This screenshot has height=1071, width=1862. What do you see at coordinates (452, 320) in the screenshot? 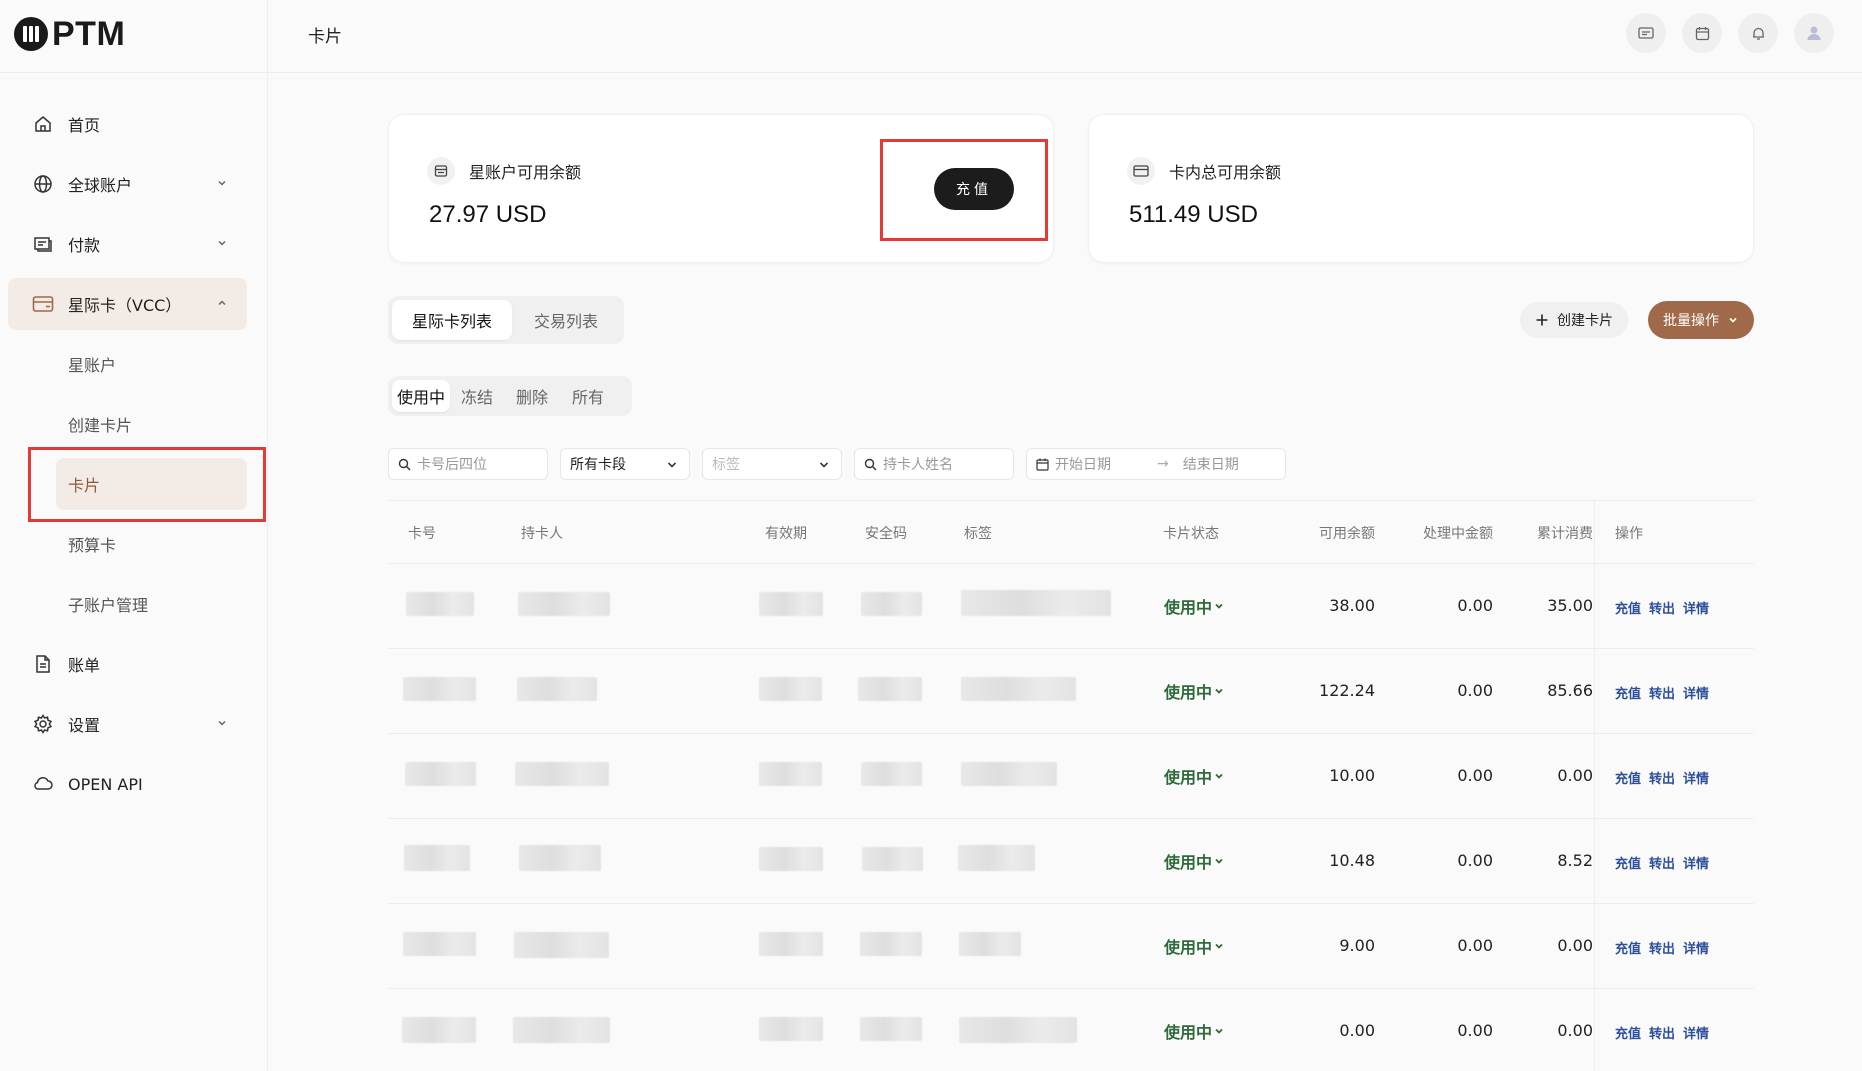
I see `tab-card-list: 星际卡列表` at bounding box center [452, 320].